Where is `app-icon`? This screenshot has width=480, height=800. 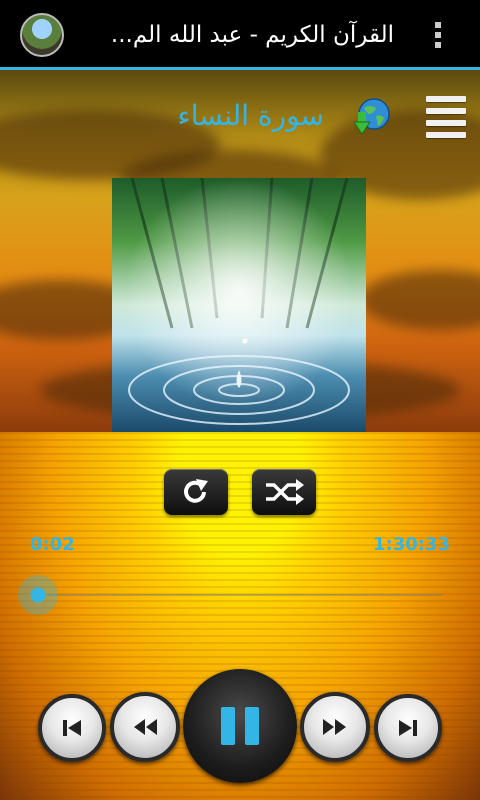 app-icon is located at coordinates (42, 35).